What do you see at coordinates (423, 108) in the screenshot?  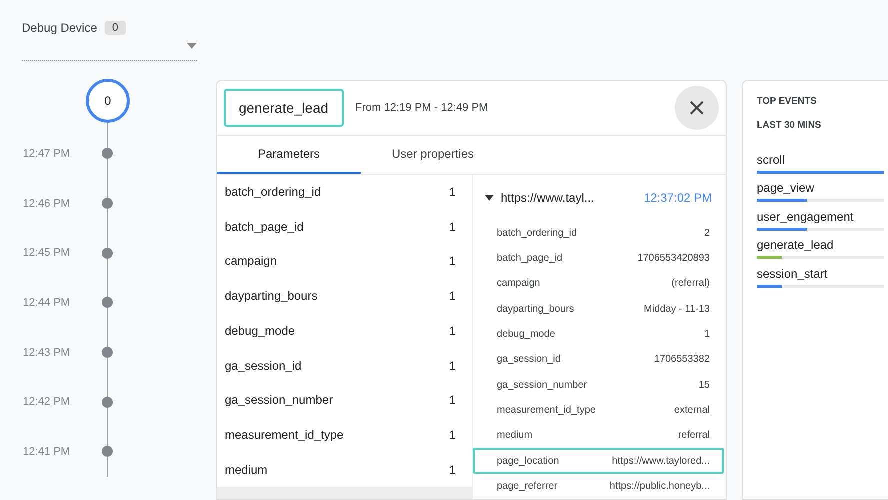 I see `time-range: From 12:19 PM - 12:49 PM` at bounding box center [423, 108].